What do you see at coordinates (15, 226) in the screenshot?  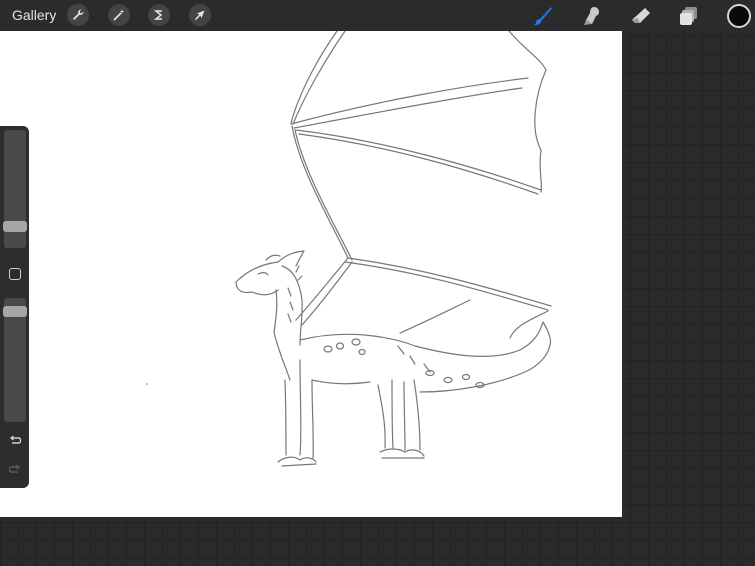 I see `brush-size-thumb` at bounding box center [15, 226].